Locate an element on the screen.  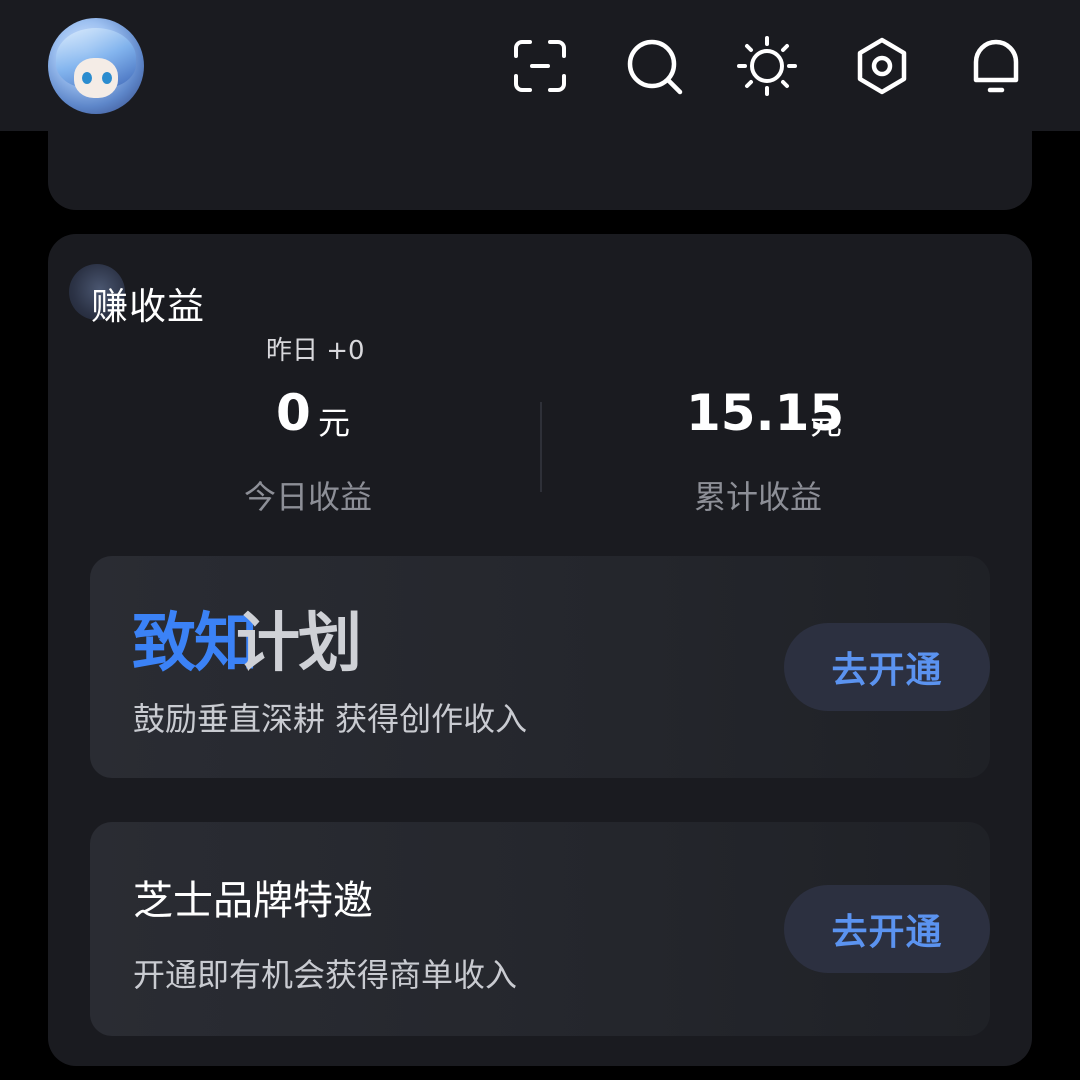
search-icon is located at coordinates (654, 66).